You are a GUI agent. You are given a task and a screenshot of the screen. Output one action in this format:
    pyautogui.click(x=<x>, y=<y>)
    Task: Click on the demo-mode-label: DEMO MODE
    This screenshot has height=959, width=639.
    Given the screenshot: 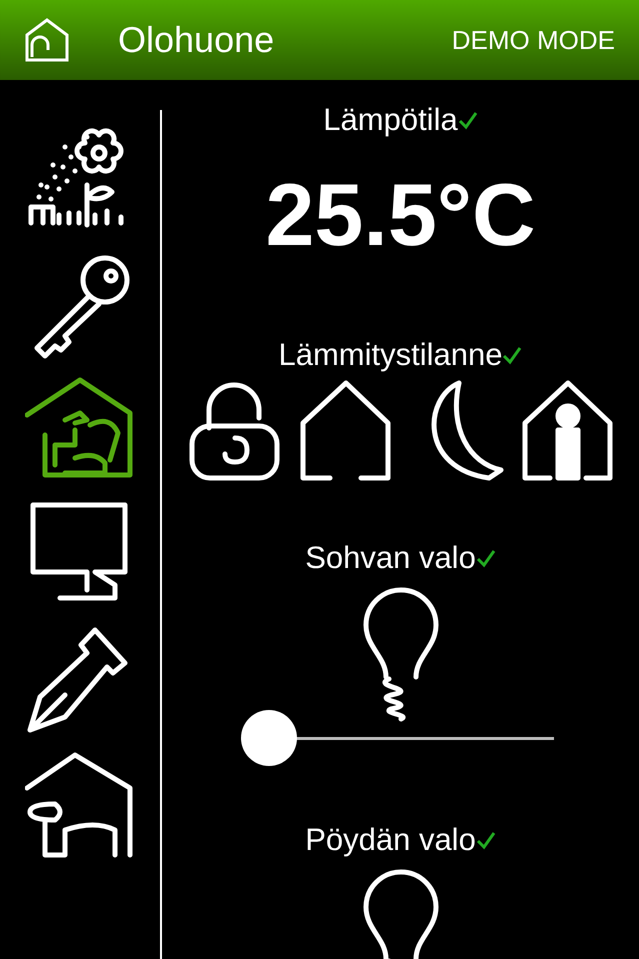 What is the action you would take?
    pyautogui.click(x=533, y=40)
    